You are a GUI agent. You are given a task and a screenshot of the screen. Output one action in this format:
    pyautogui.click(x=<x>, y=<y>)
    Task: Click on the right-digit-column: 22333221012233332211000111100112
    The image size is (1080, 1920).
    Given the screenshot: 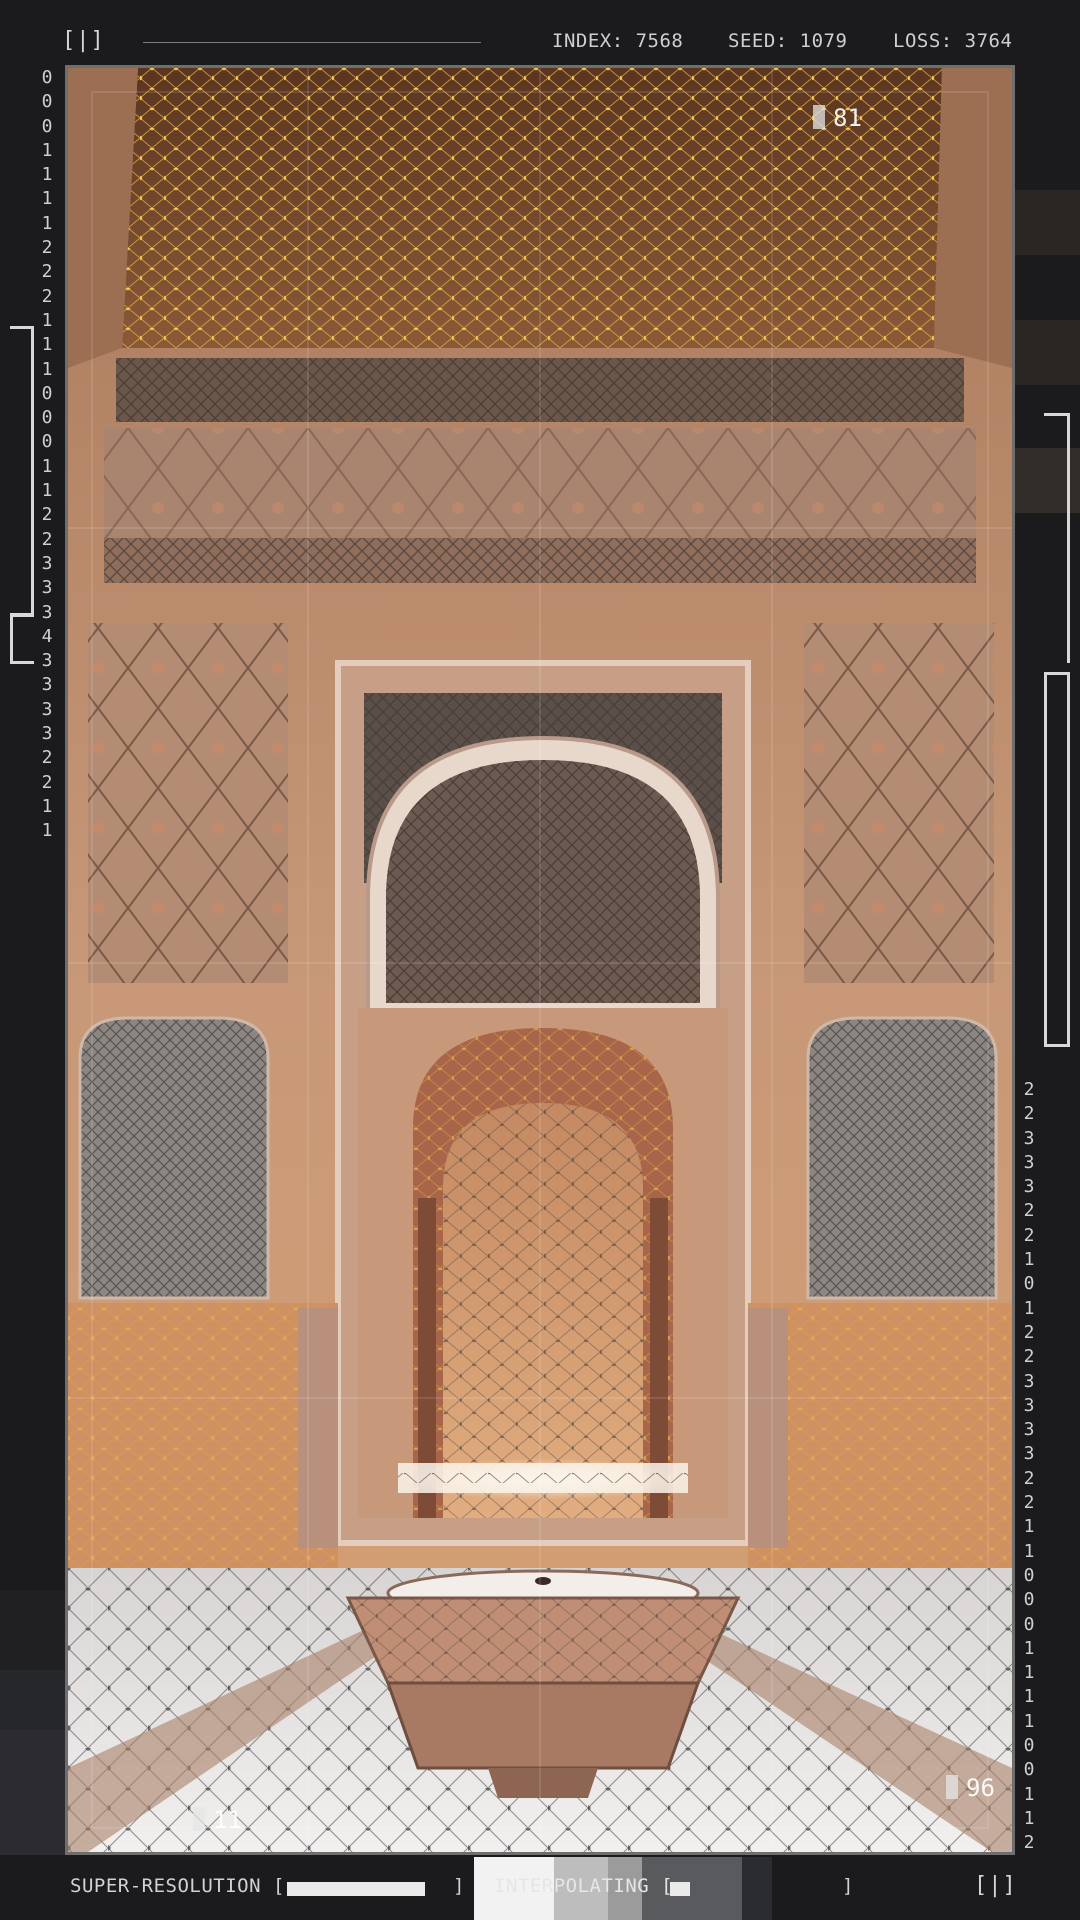 What is the action you would take?
    pyautogui.click(x=1029, y=1467)
    